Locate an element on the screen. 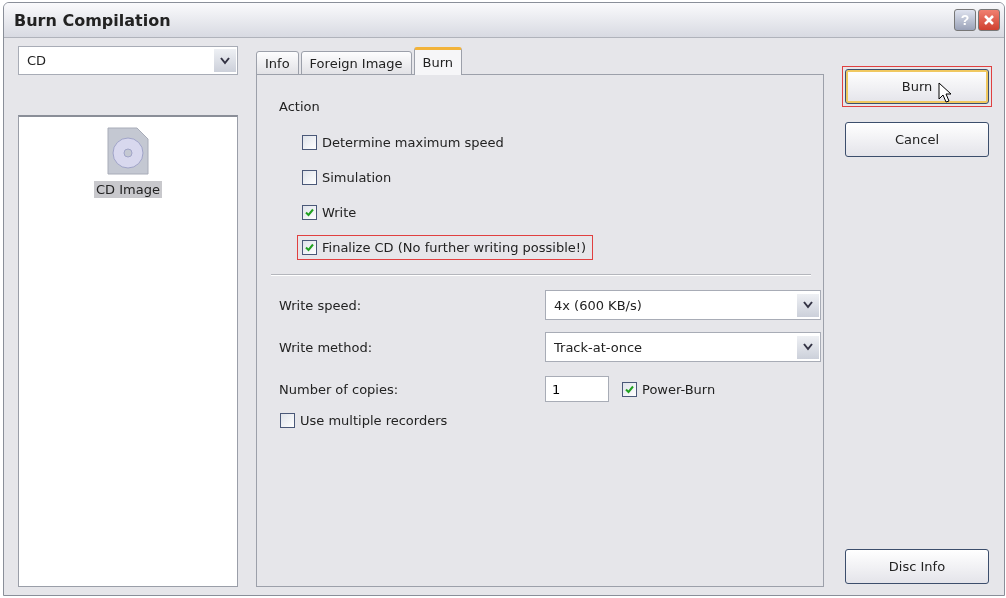 The height and width of the screenshot is (598, 1006). tab: Info is located at coordinates (277, 63).